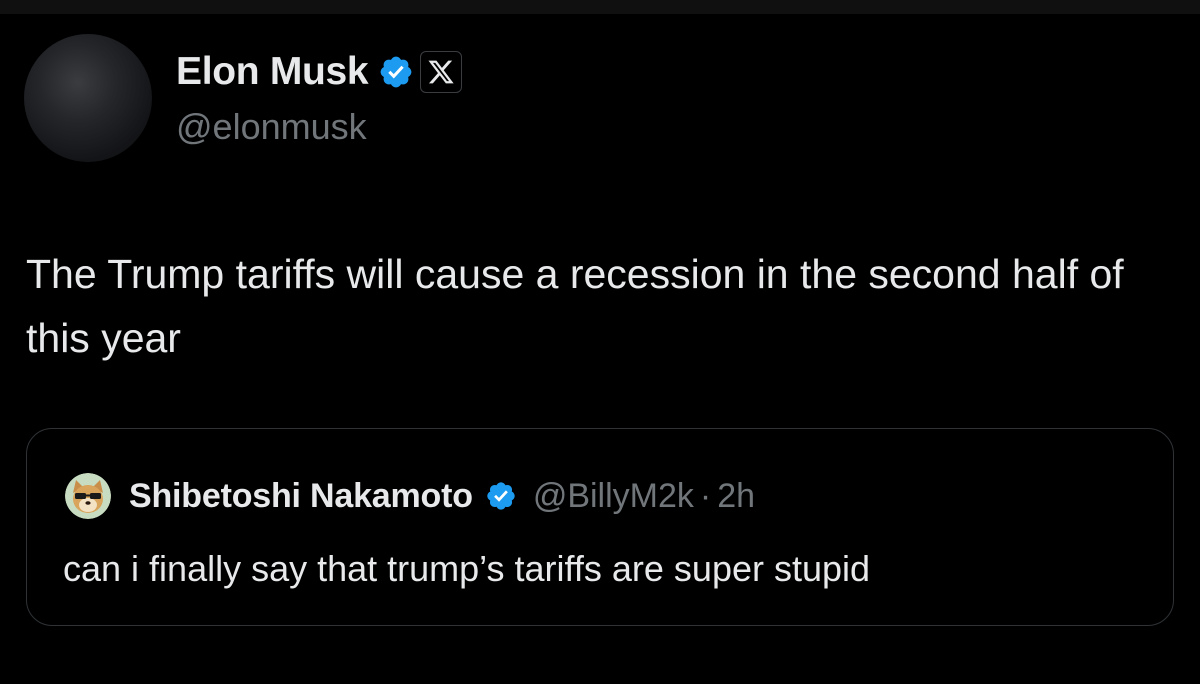 The height and width of the screenshot is (684, 1200). Describe the element at coordinates (613, 496) in the screenshot. I see `quoted-author-handle: @BillyM2k` at that location.